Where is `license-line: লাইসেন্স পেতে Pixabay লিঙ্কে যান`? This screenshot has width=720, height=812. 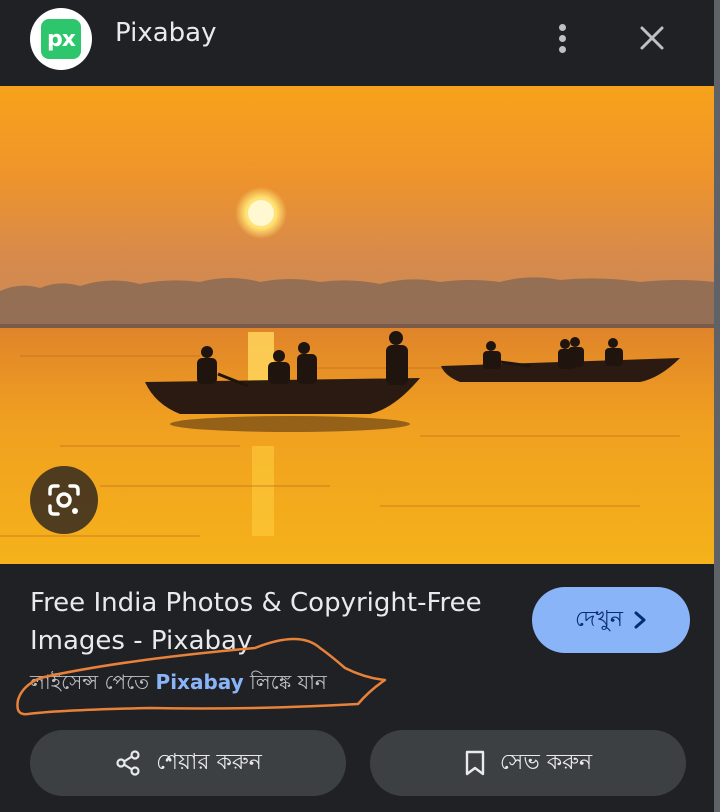 license-line: লাইসেন্স পেতে Pixabay লিঙ্কে যান is located at coordinates (178, 684).